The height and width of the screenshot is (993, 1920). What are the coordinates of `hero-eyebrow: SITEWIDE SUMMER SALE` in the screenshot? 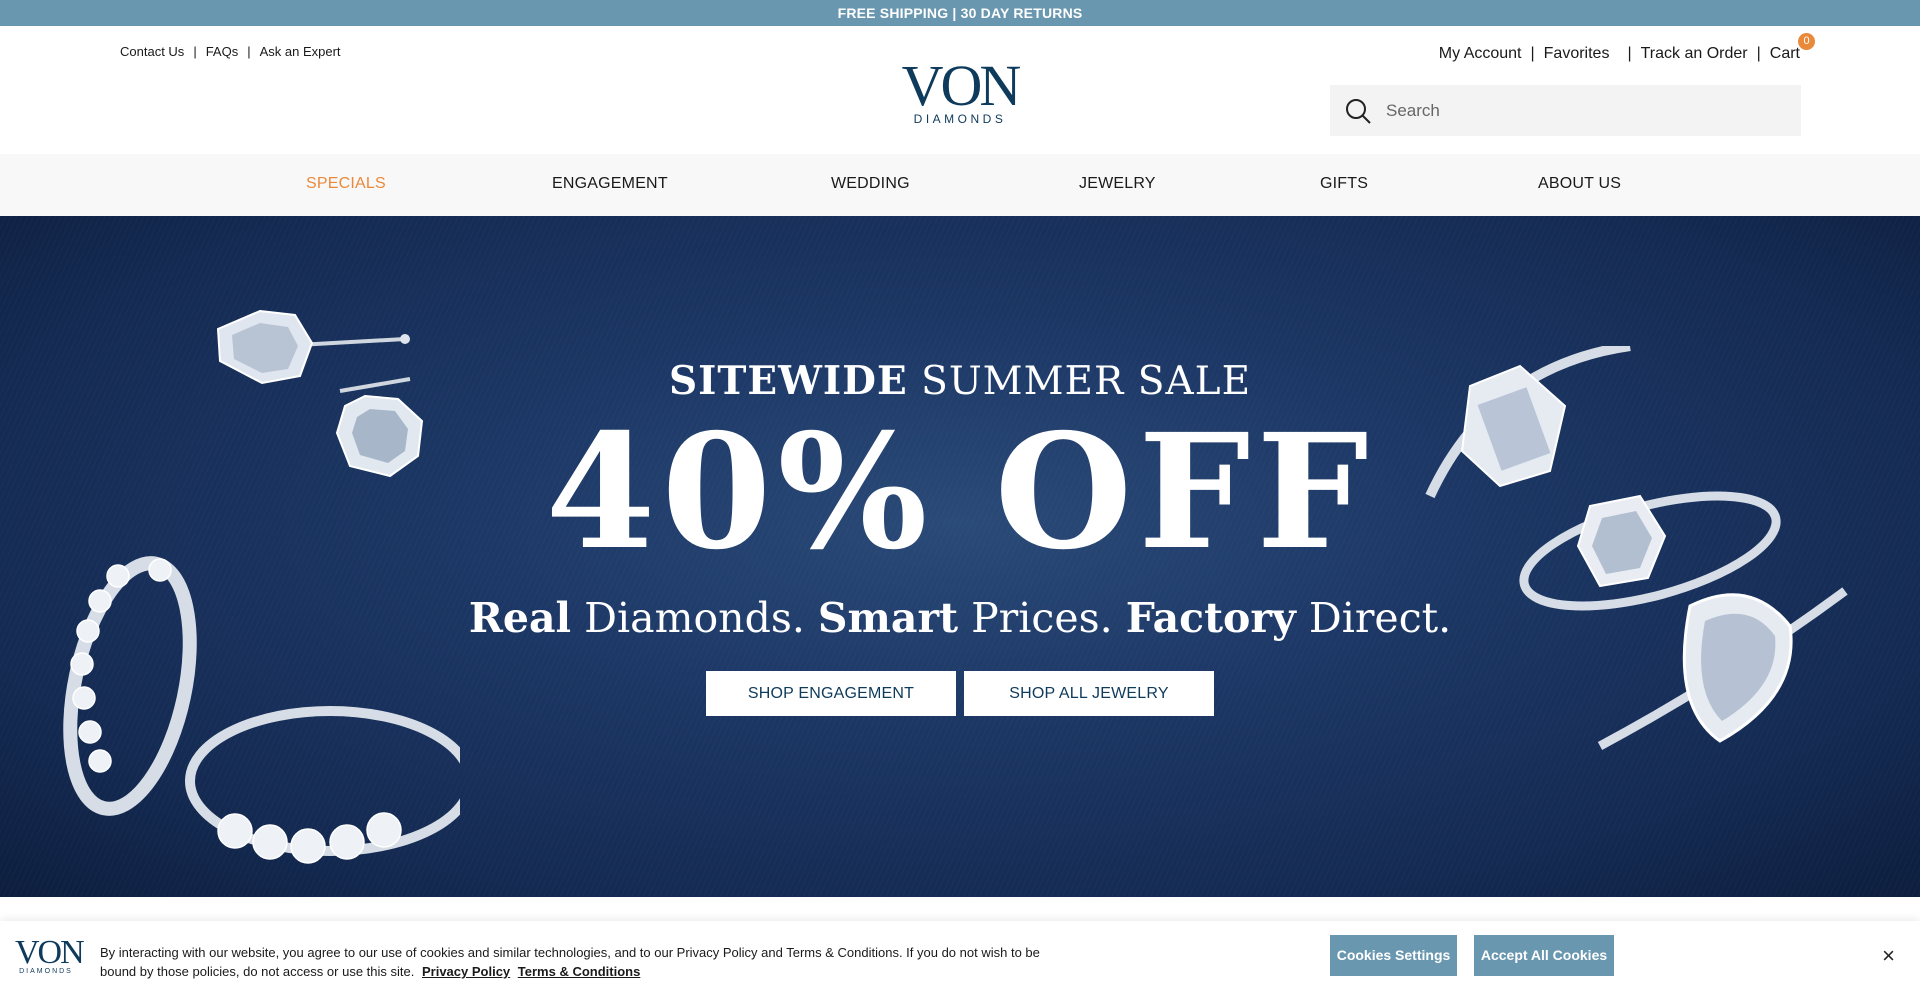 It's located at (960, 381).